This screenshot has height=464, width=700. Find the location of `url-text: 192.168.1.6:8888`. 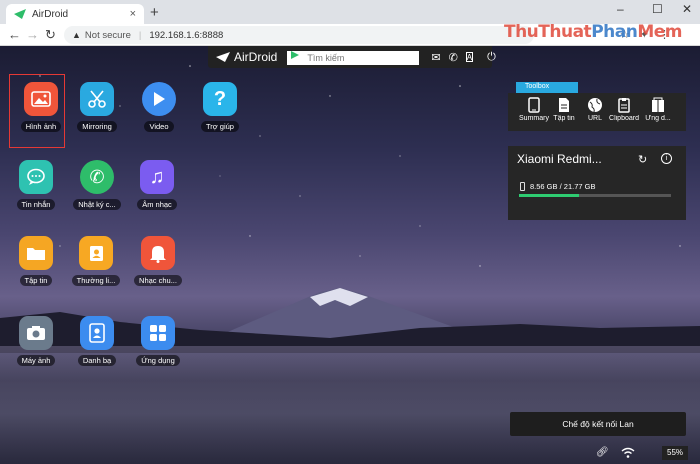

url-text: 192.168.1.6:8888 is located at coordinates (186, 35).